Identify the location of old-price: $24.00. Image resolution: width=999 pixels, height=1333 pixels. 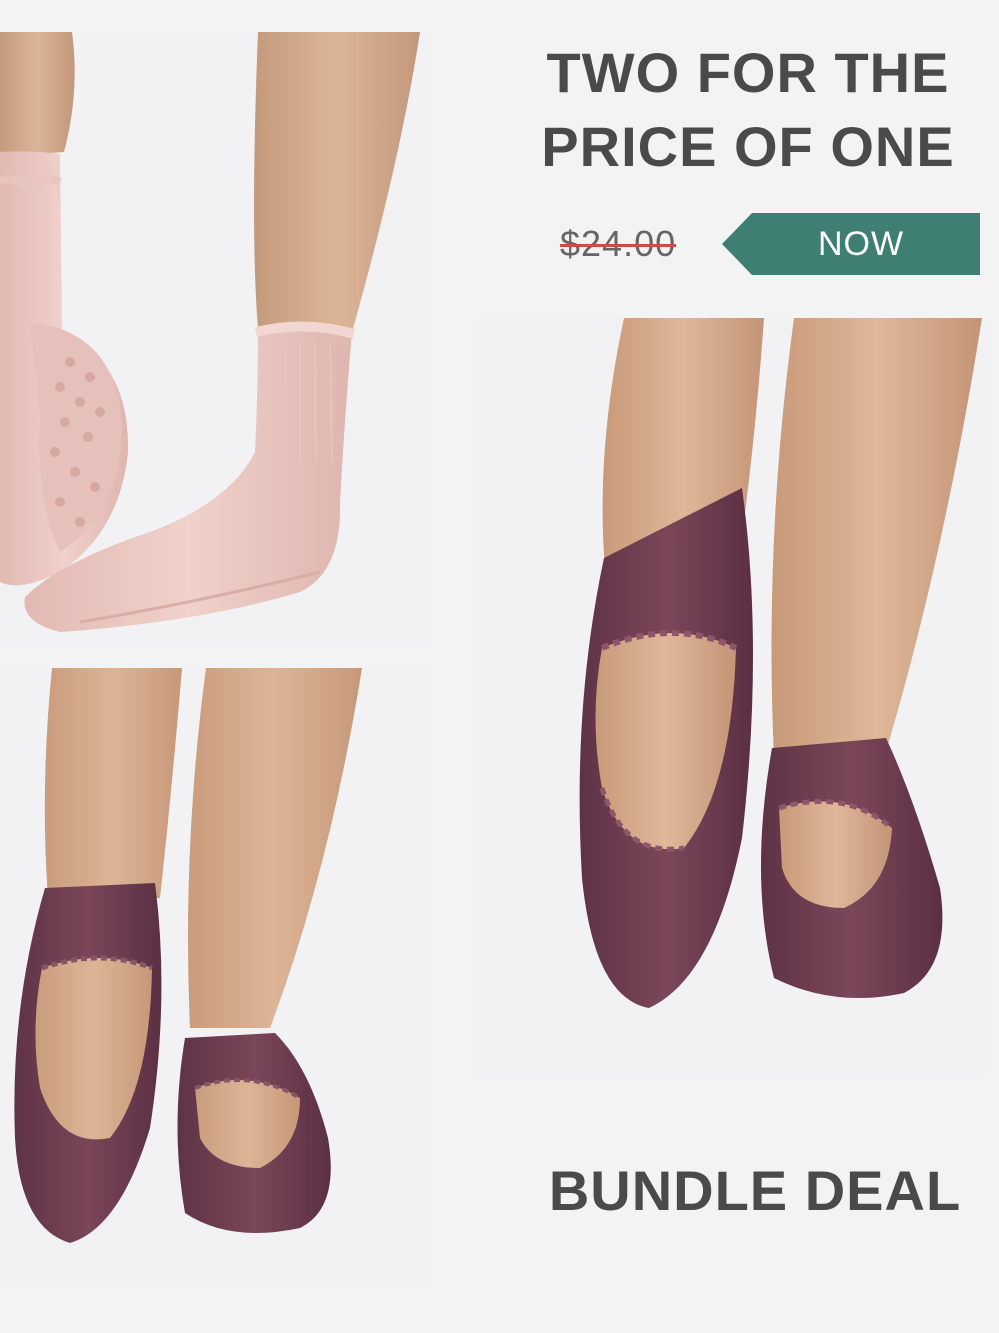
(618, 243).